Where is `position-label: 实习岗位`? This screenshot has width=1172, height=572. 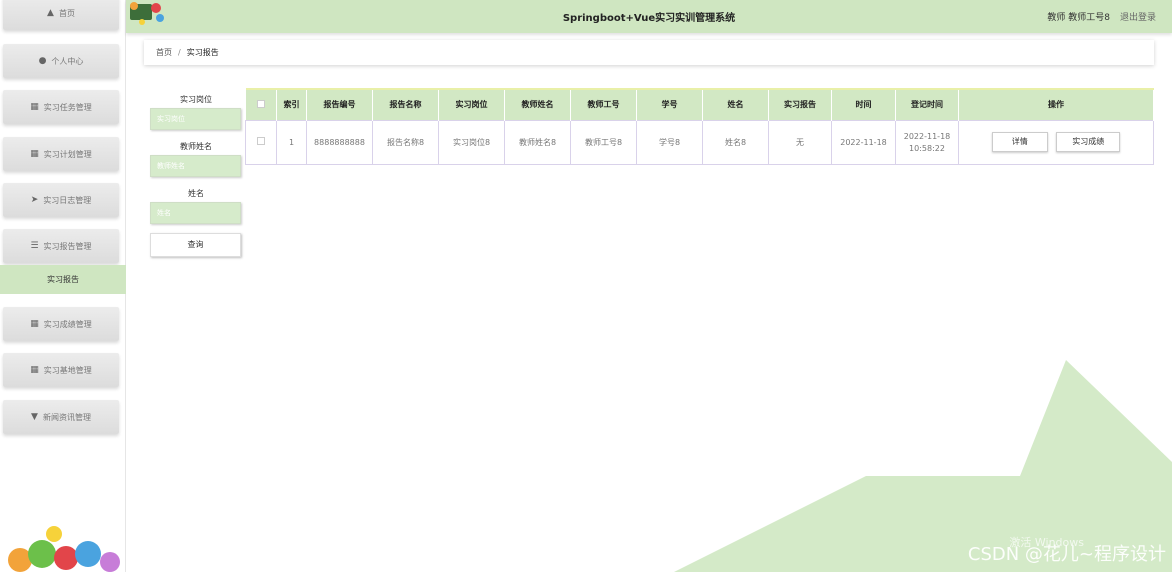
position-label: 实习岗位 is located at coordinates (196, 99).